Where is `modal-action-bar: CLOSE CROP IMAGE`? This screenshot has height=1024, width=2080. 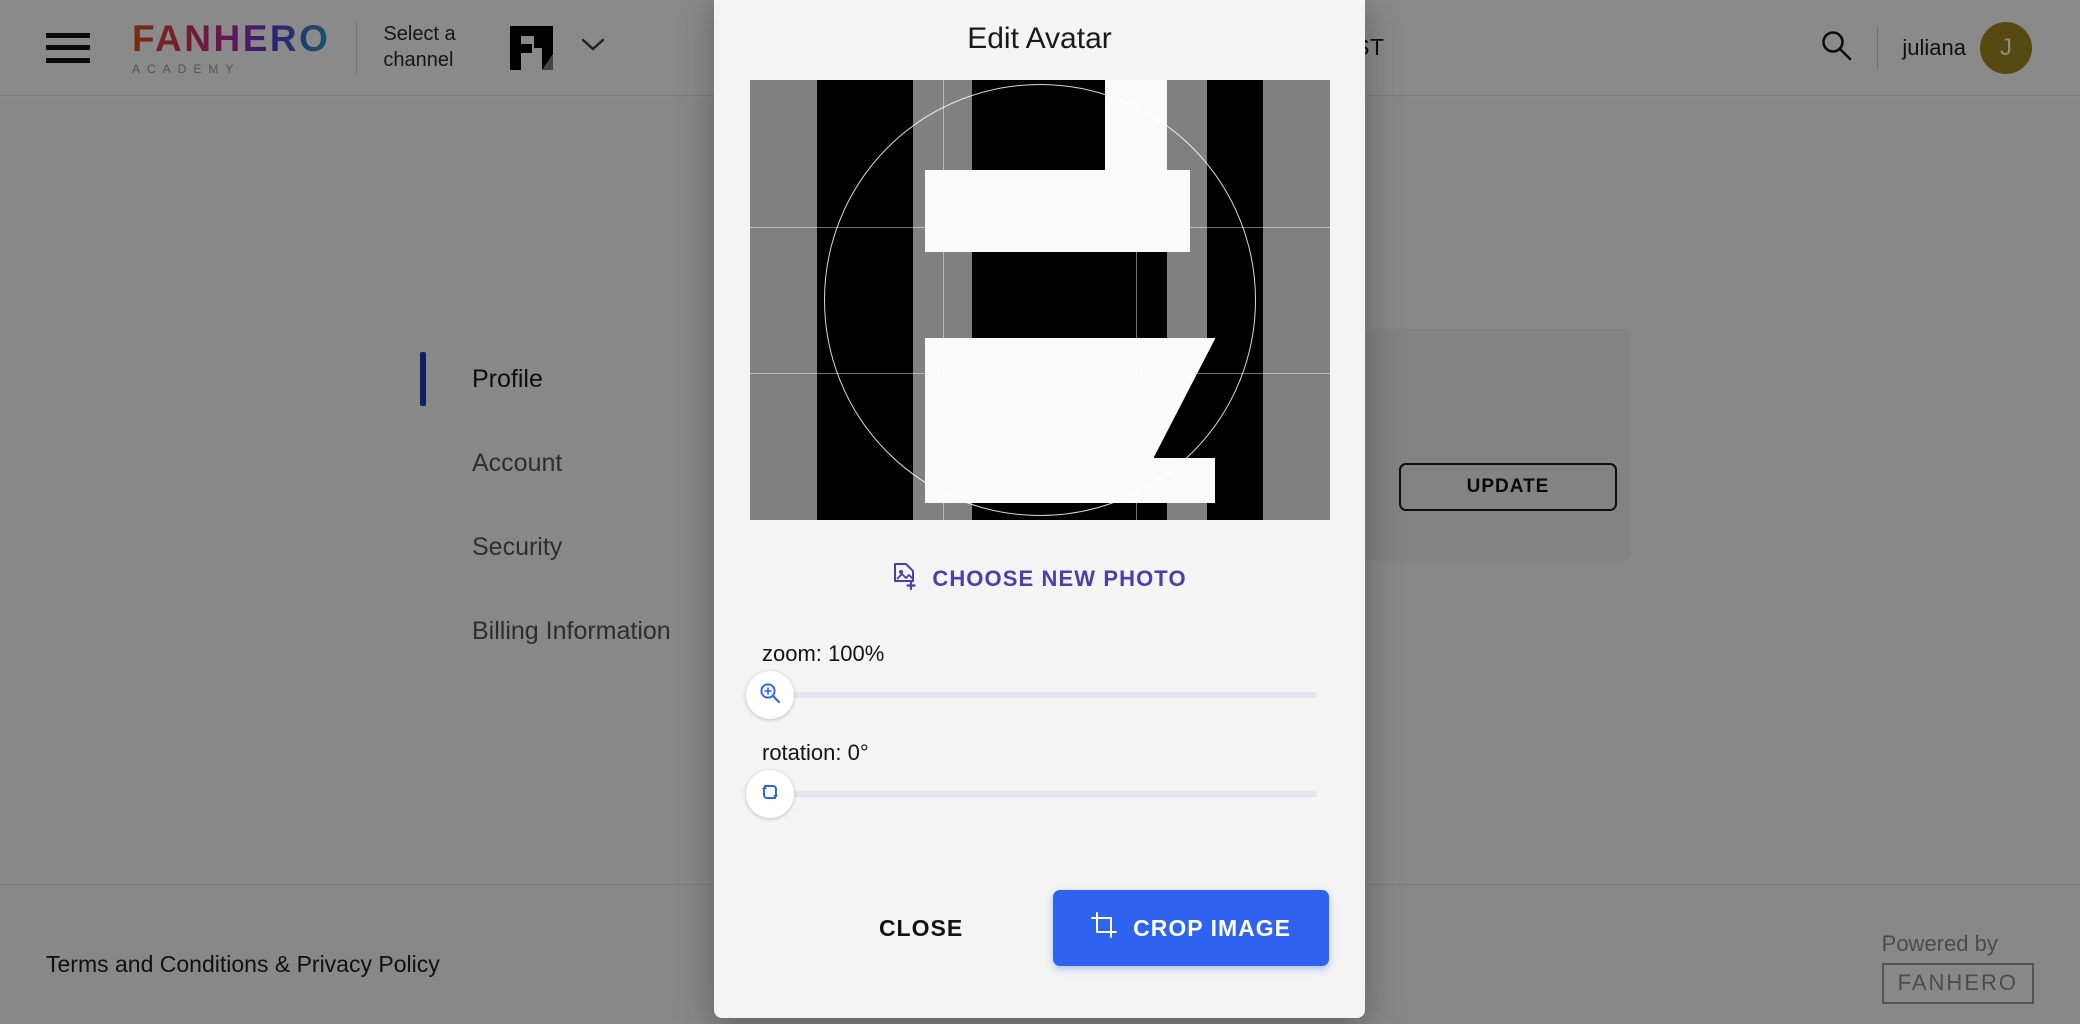 modal-action-bar: CLOSE CROP IMAGE is located at coordinates (1039, 954).